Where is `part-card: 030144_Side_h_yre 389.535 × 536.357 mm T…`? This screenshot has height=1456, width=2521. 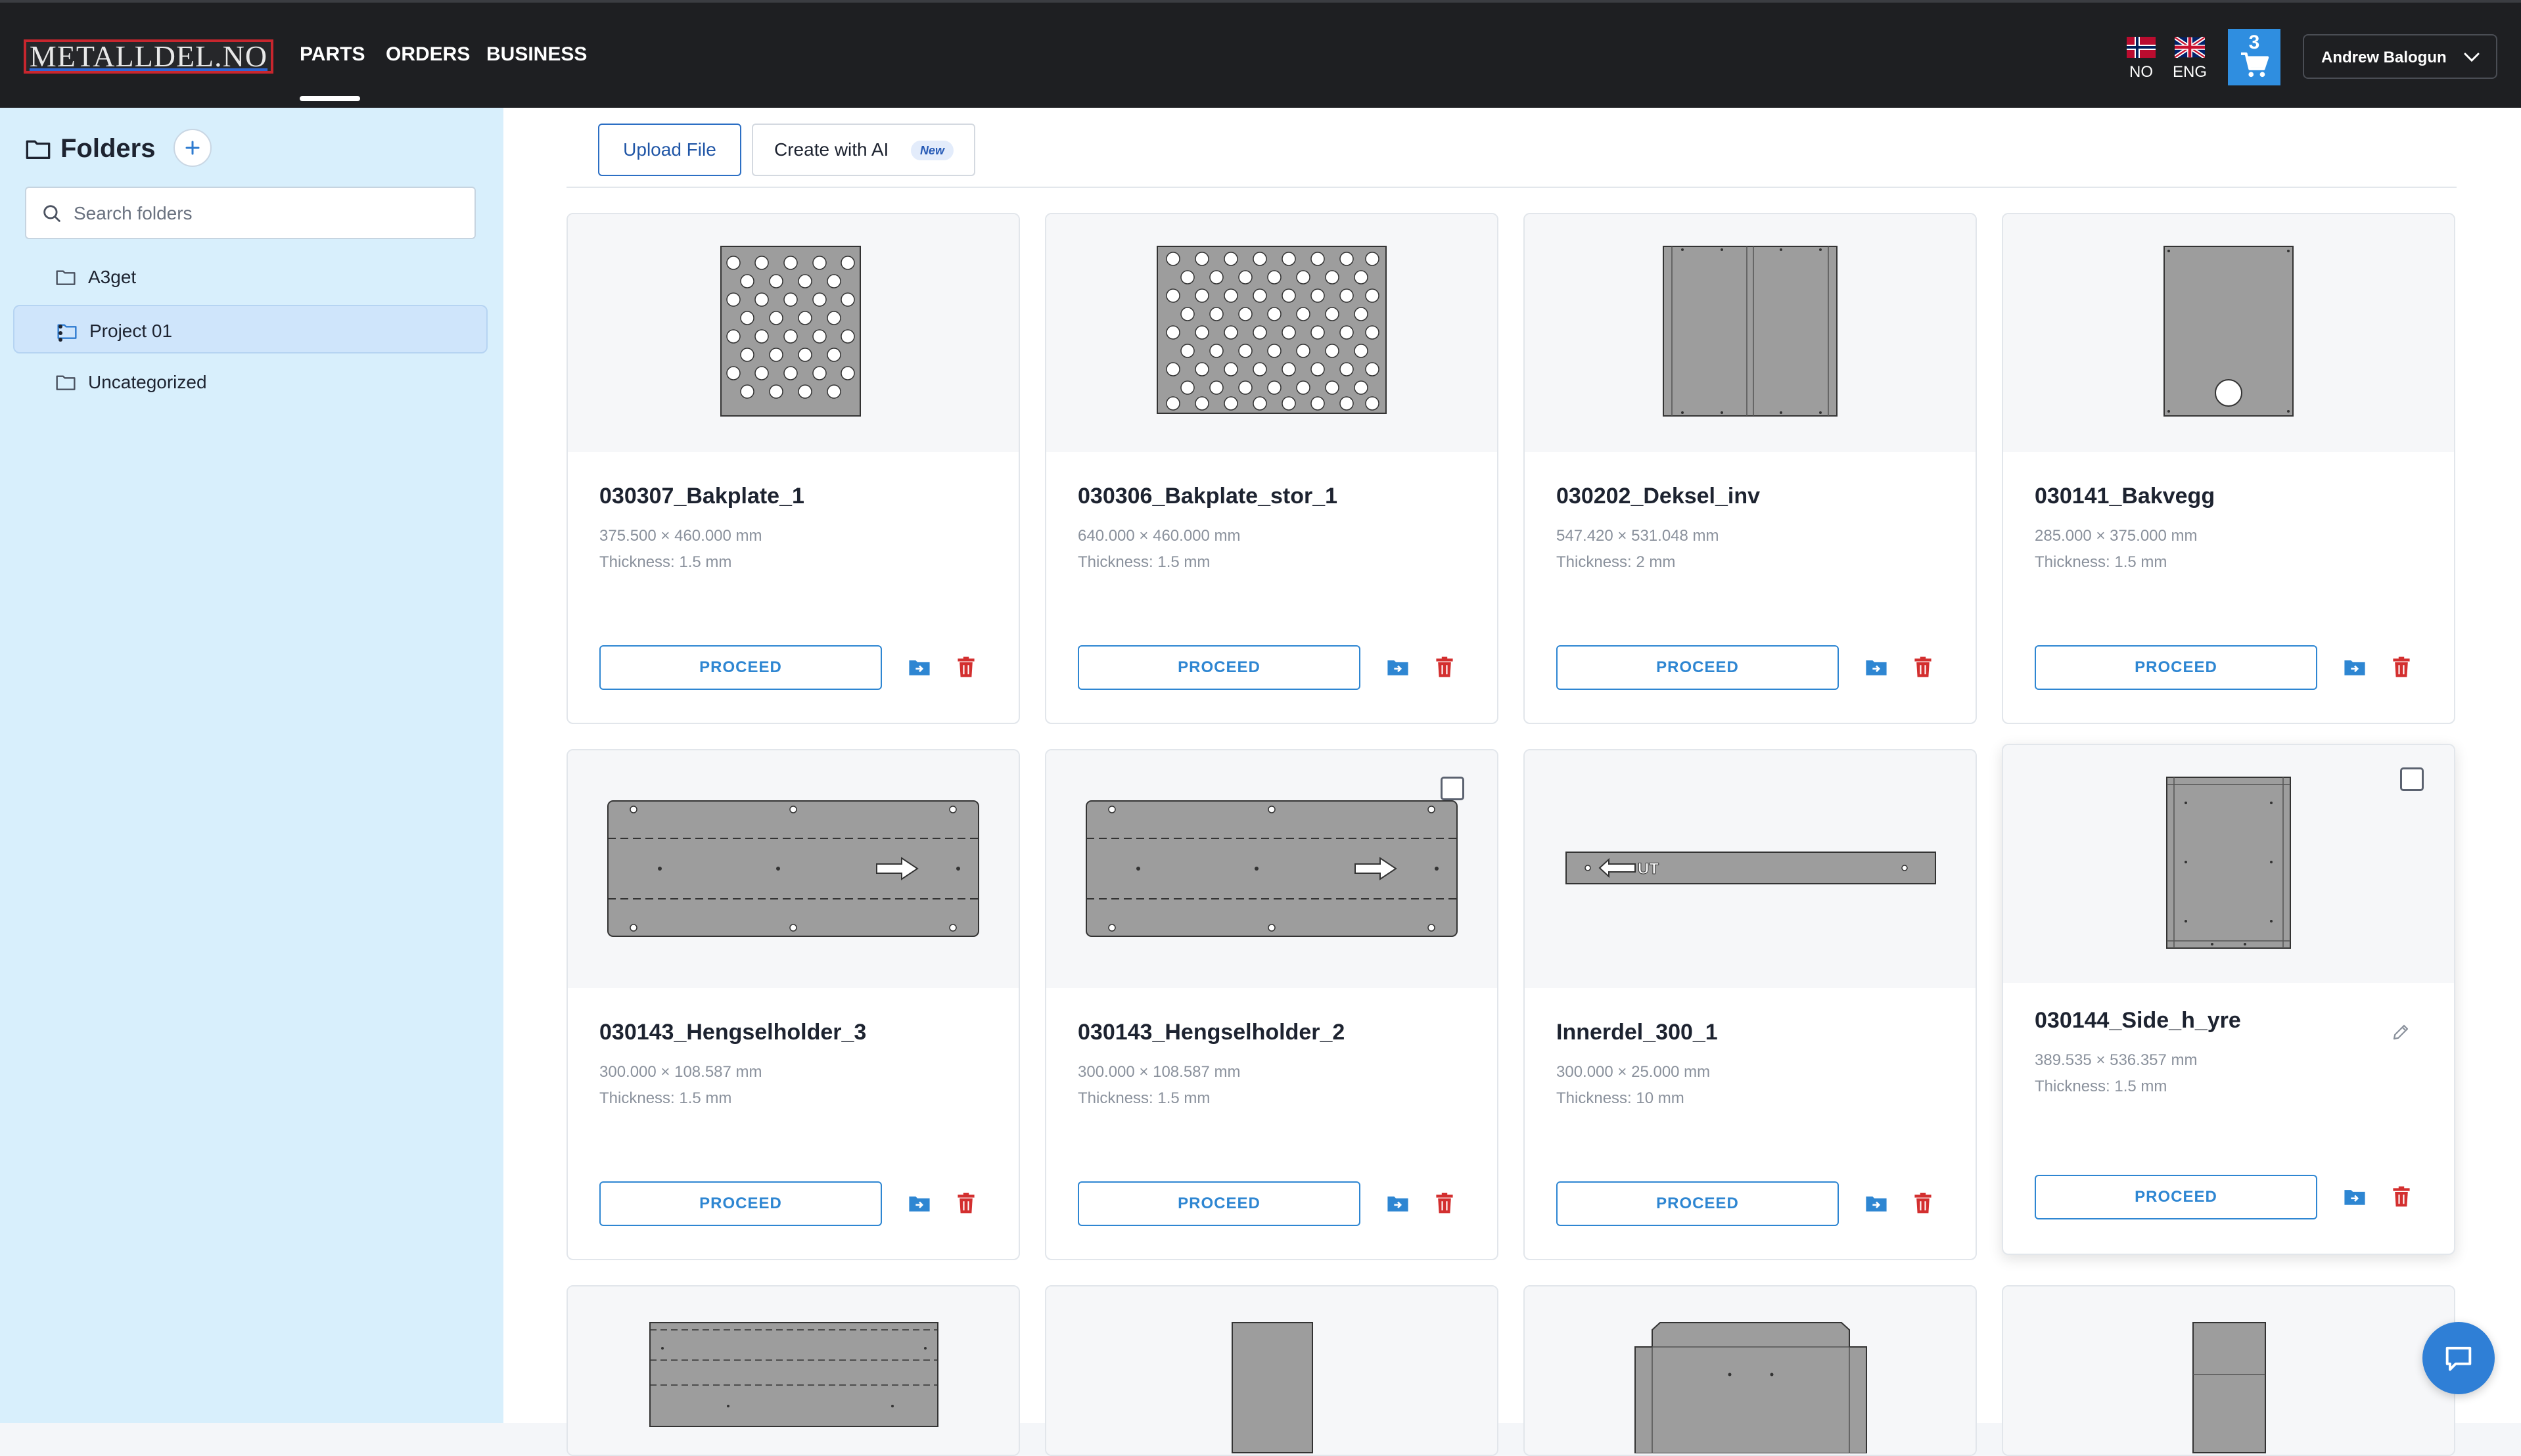
part-card: 030144_Side_h_yre 389.535 × 536.357 mm T… is located at coordinates (2228, 999).